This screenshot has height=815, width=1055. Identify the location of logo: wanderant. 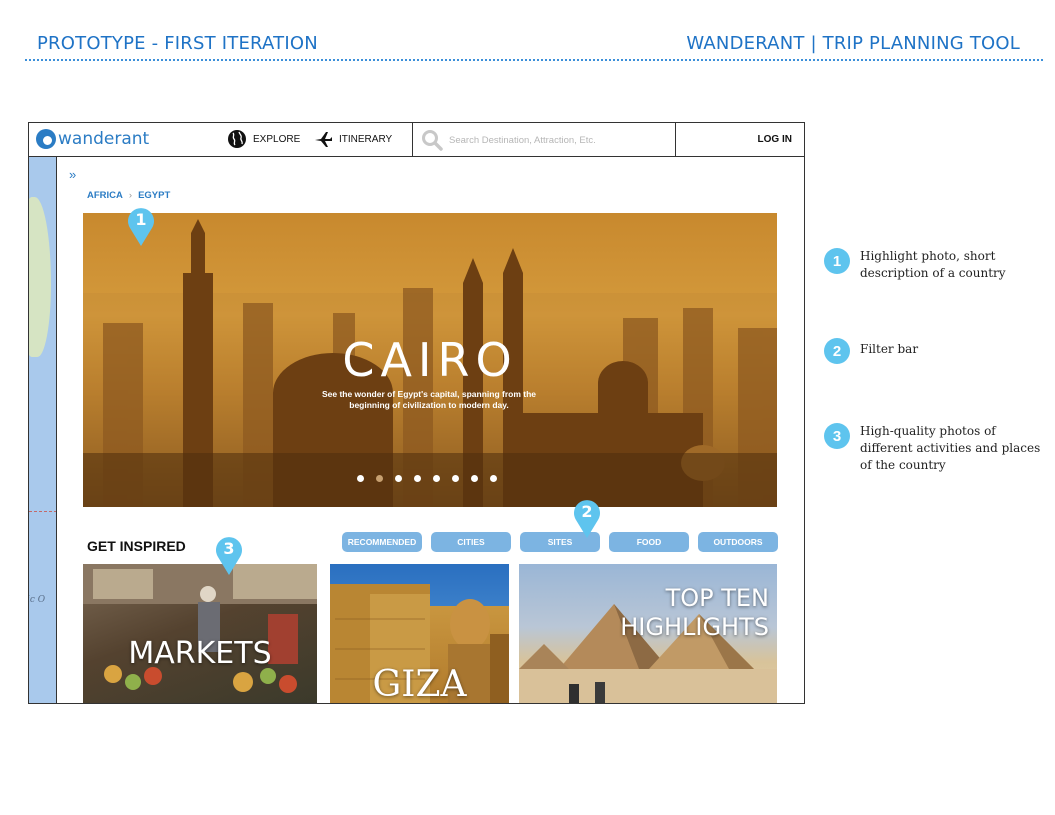
(92, 139).